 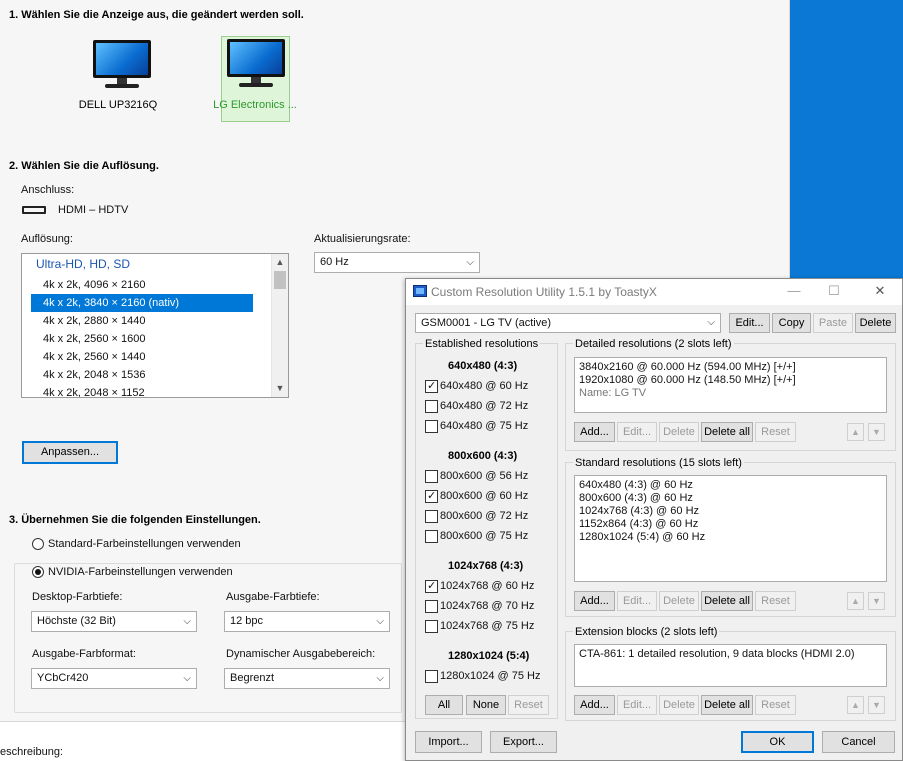 What do you see at coordinates (137, 321) in the screenshot?
I see `resolution-item: 4k x 2k, 2880 × 1440` at bounding box center [137, 321].